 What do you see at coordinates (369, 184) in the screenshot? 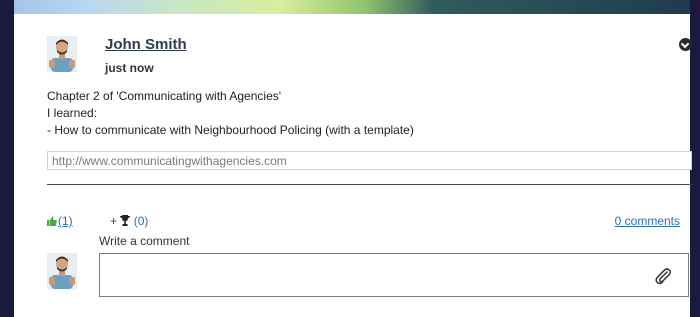
I see `post-divider` at bounding box center [369, 184].